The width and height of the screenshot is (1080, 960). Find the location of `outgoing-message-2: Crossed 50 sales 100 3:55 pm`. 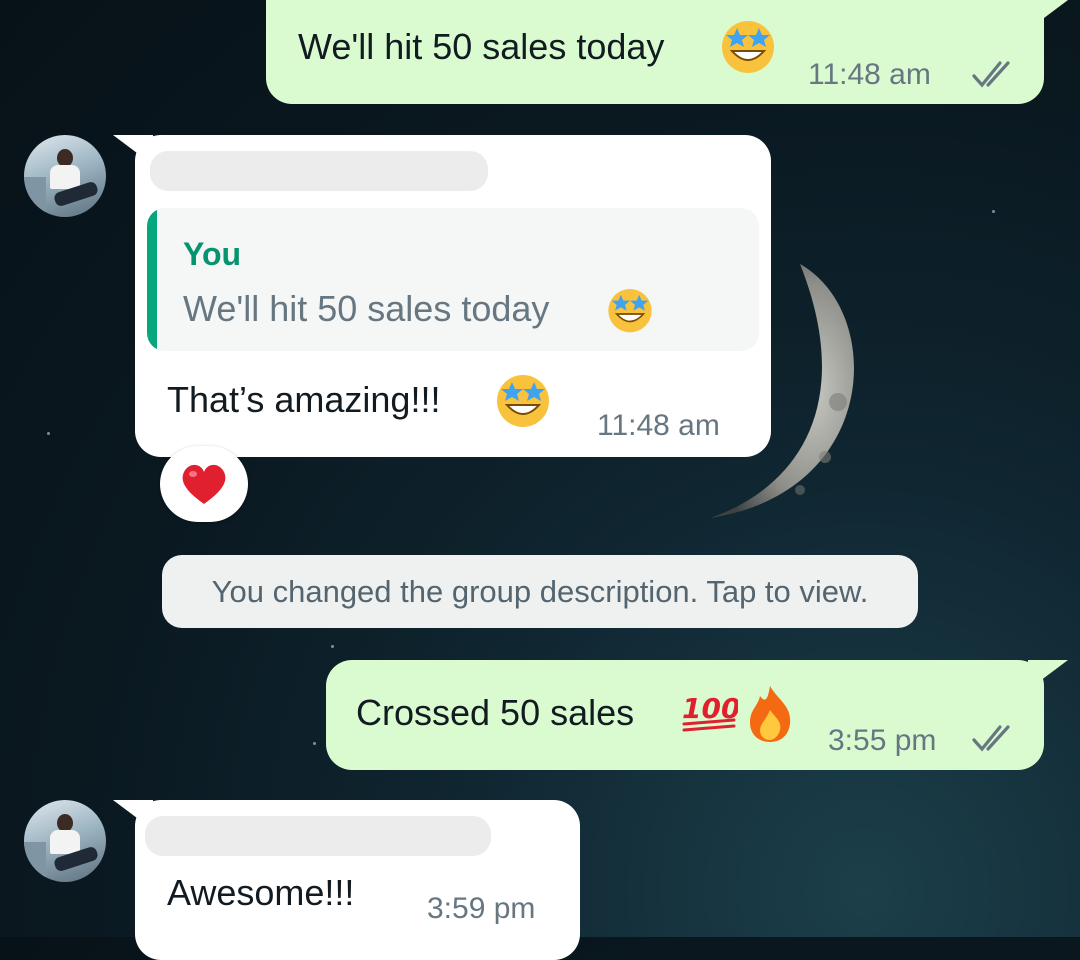

outgoing-message-2: Crossed 50 sales 100 3:55 pm is located at coordinates (697, 715).